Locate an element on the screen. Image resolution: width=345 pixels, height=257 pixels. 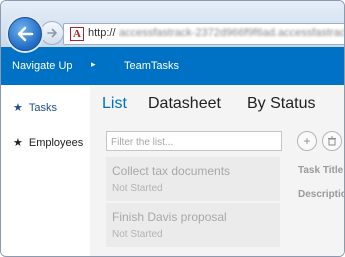
forward-button is located at coordinates (52, 33).